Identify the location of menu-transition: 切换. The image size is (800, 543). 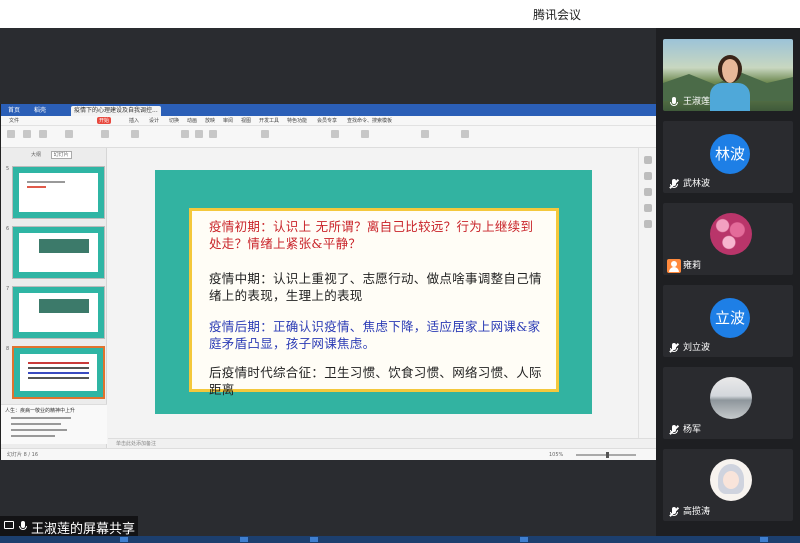
(174, 120).